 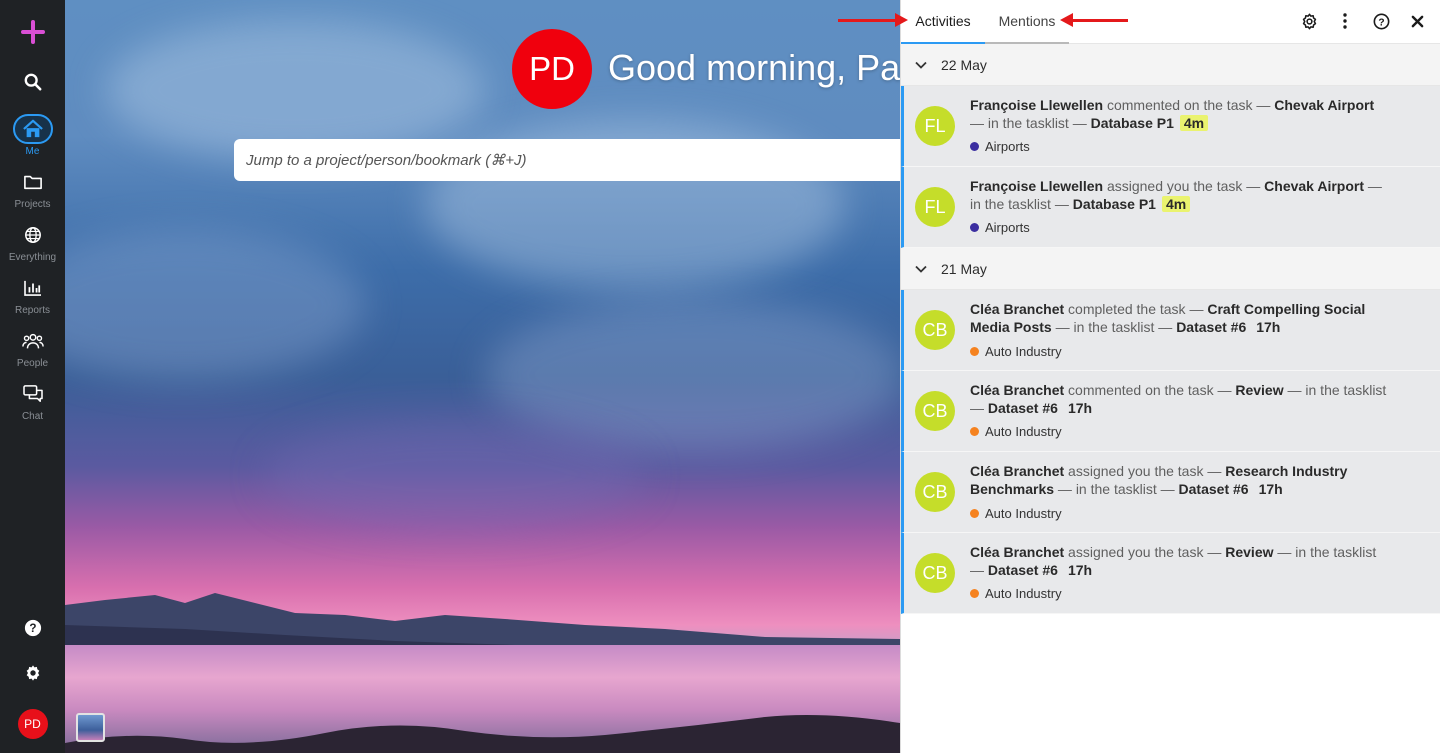 I want to click on add-icon, so click(x=33, y=32).